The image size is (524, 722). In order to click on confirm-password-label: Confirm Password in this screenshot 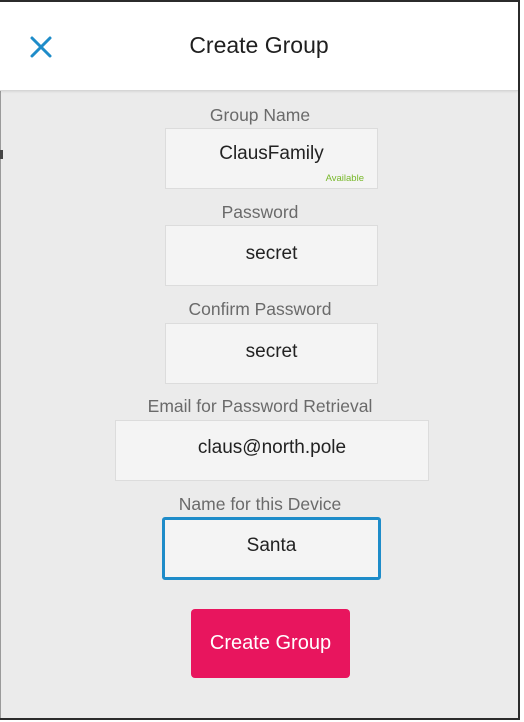, I will do `click(260, 309)`.